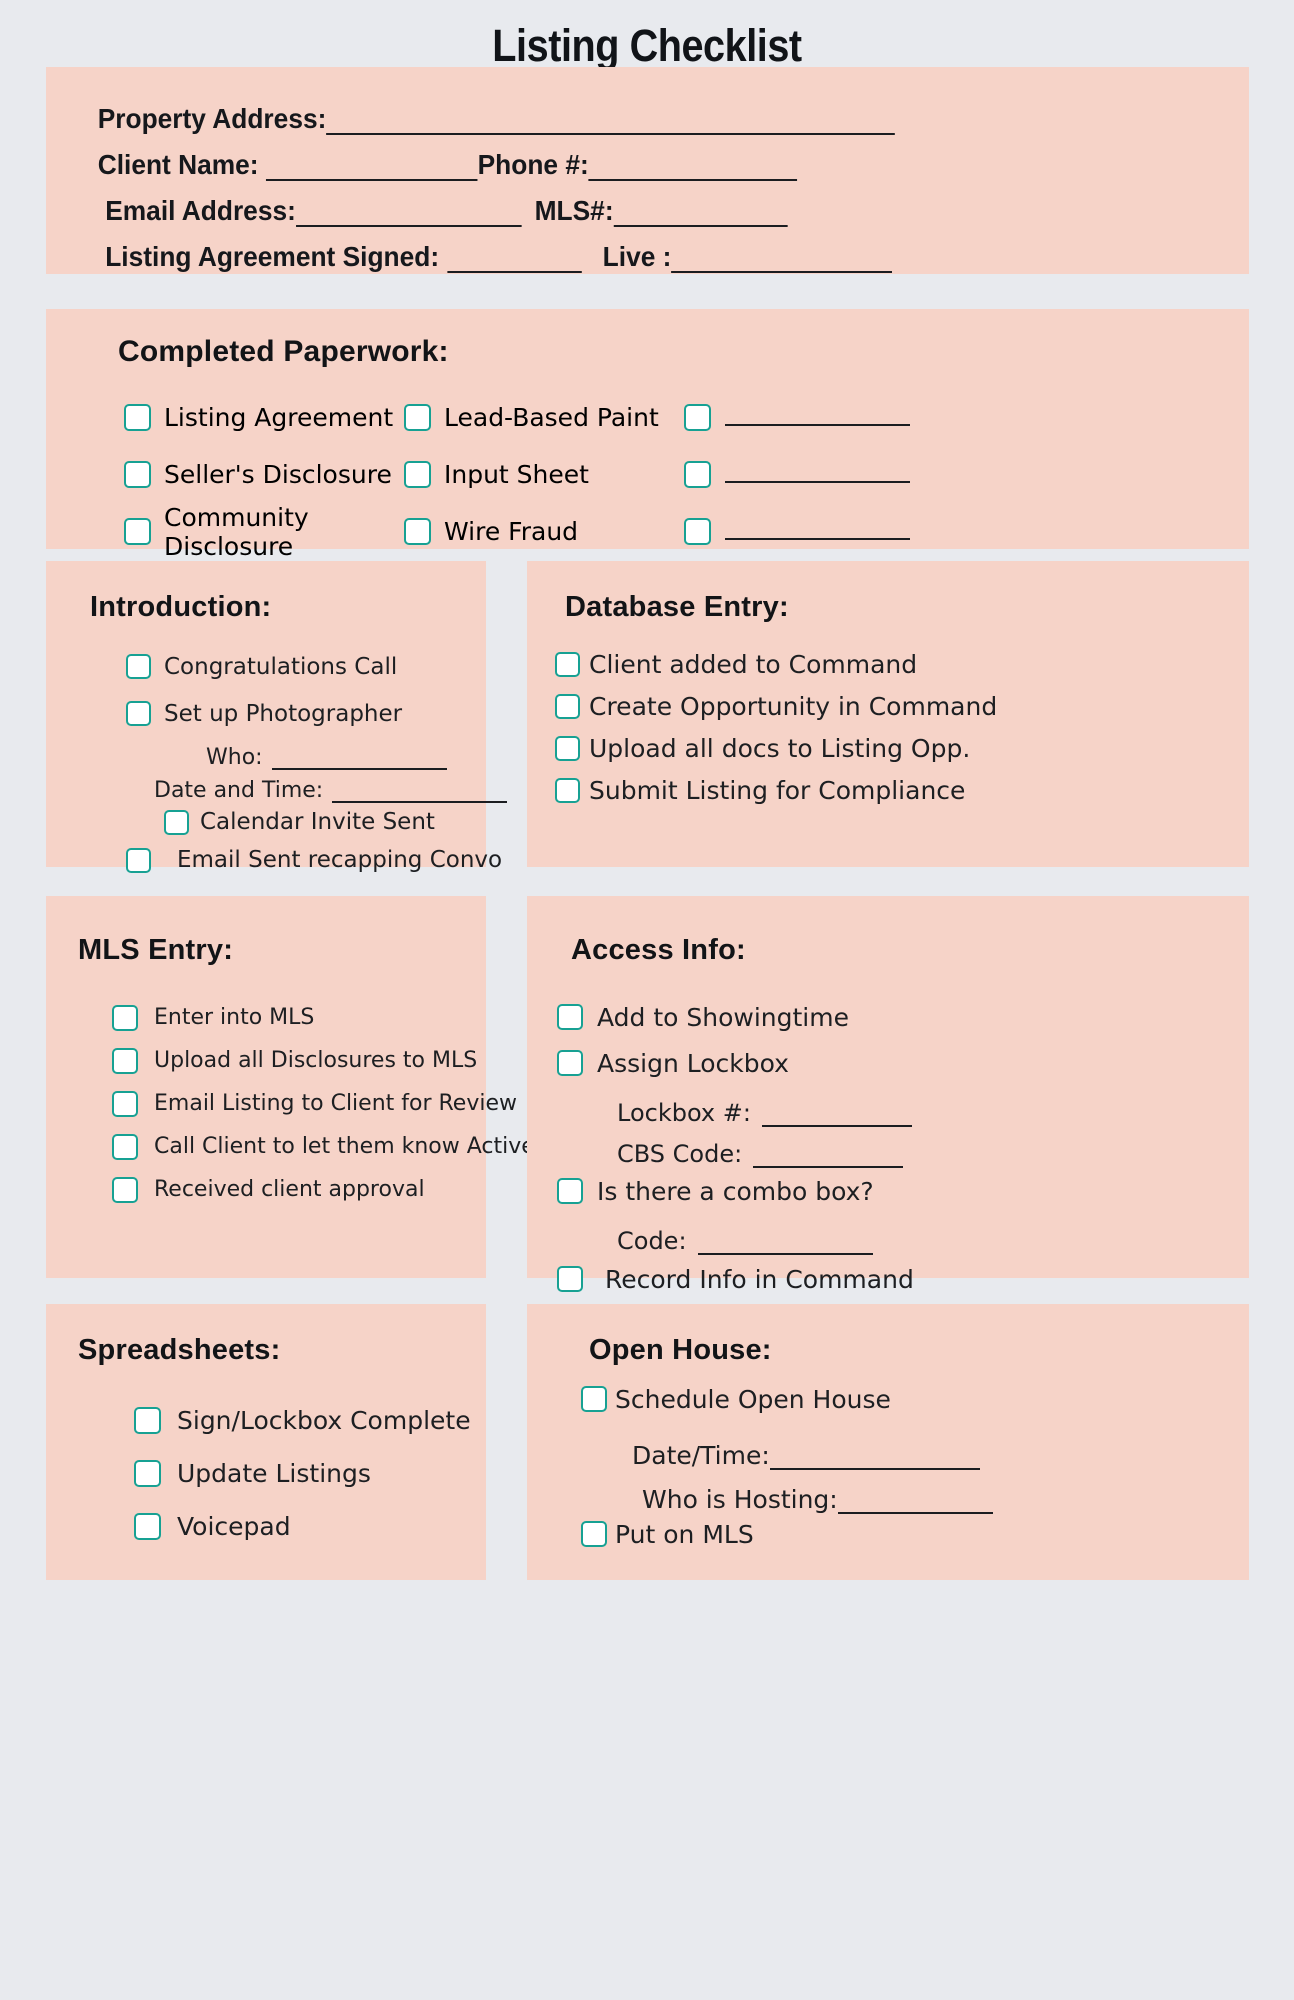  I want to click on live-blank, so click(782, 260).